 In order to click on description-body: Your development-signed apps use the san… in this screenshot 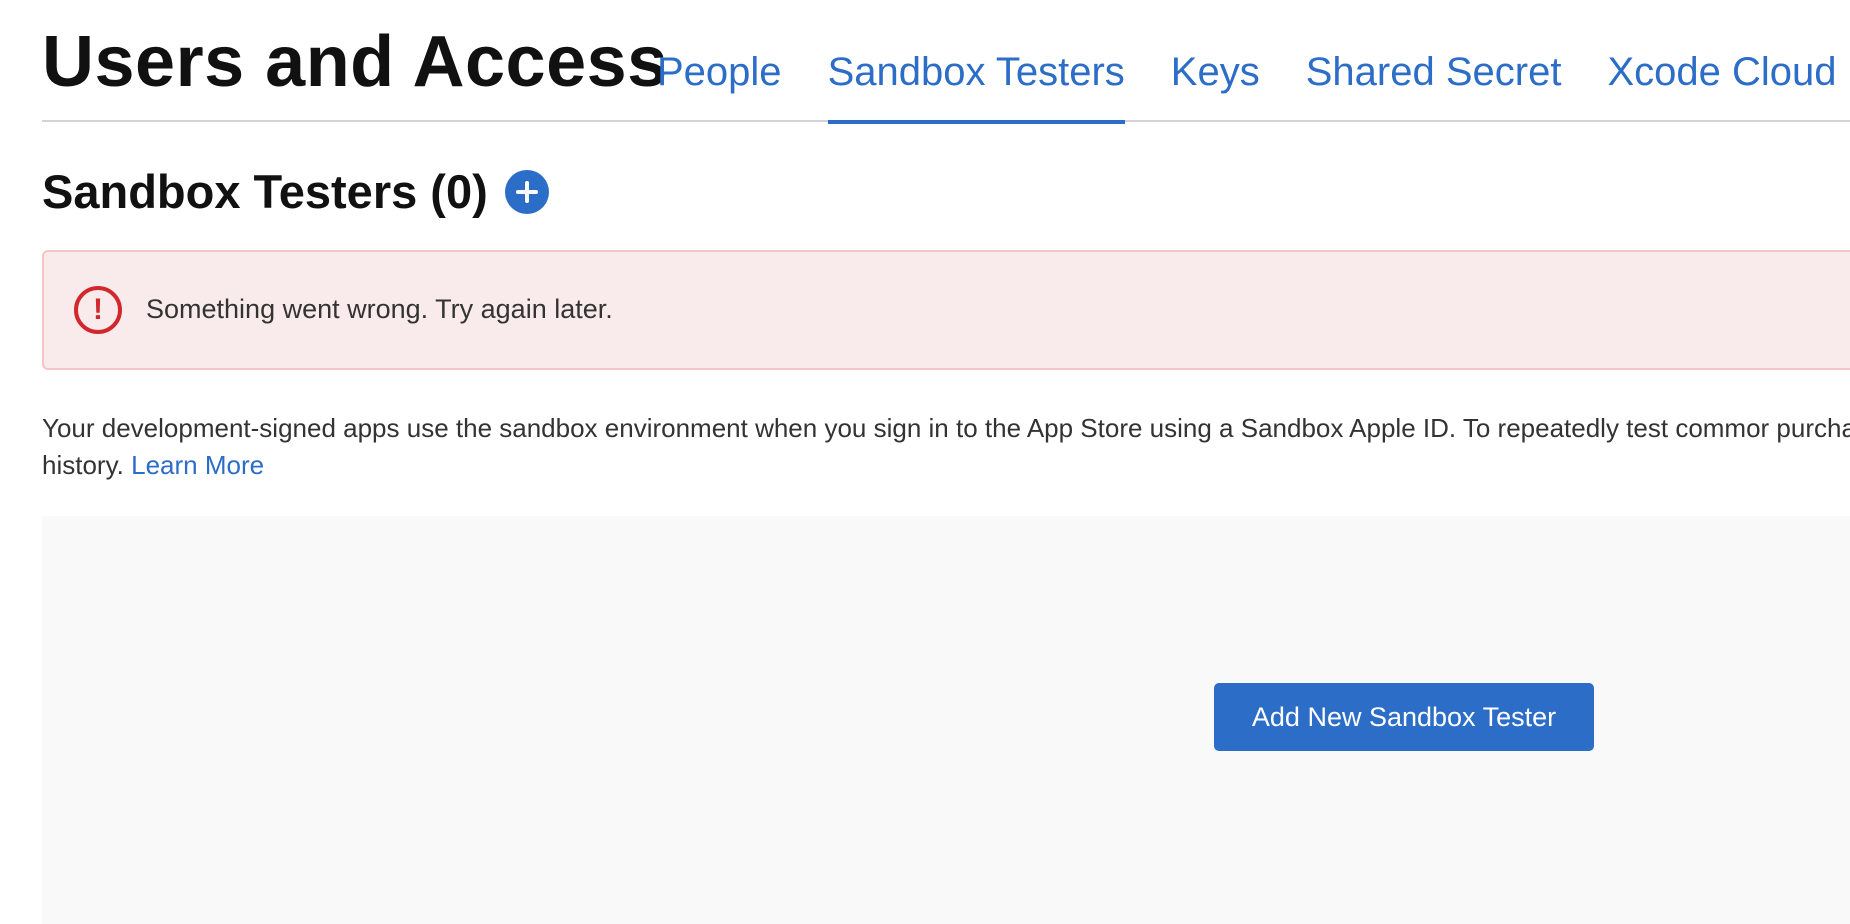, I will do `click(946, 446)`.